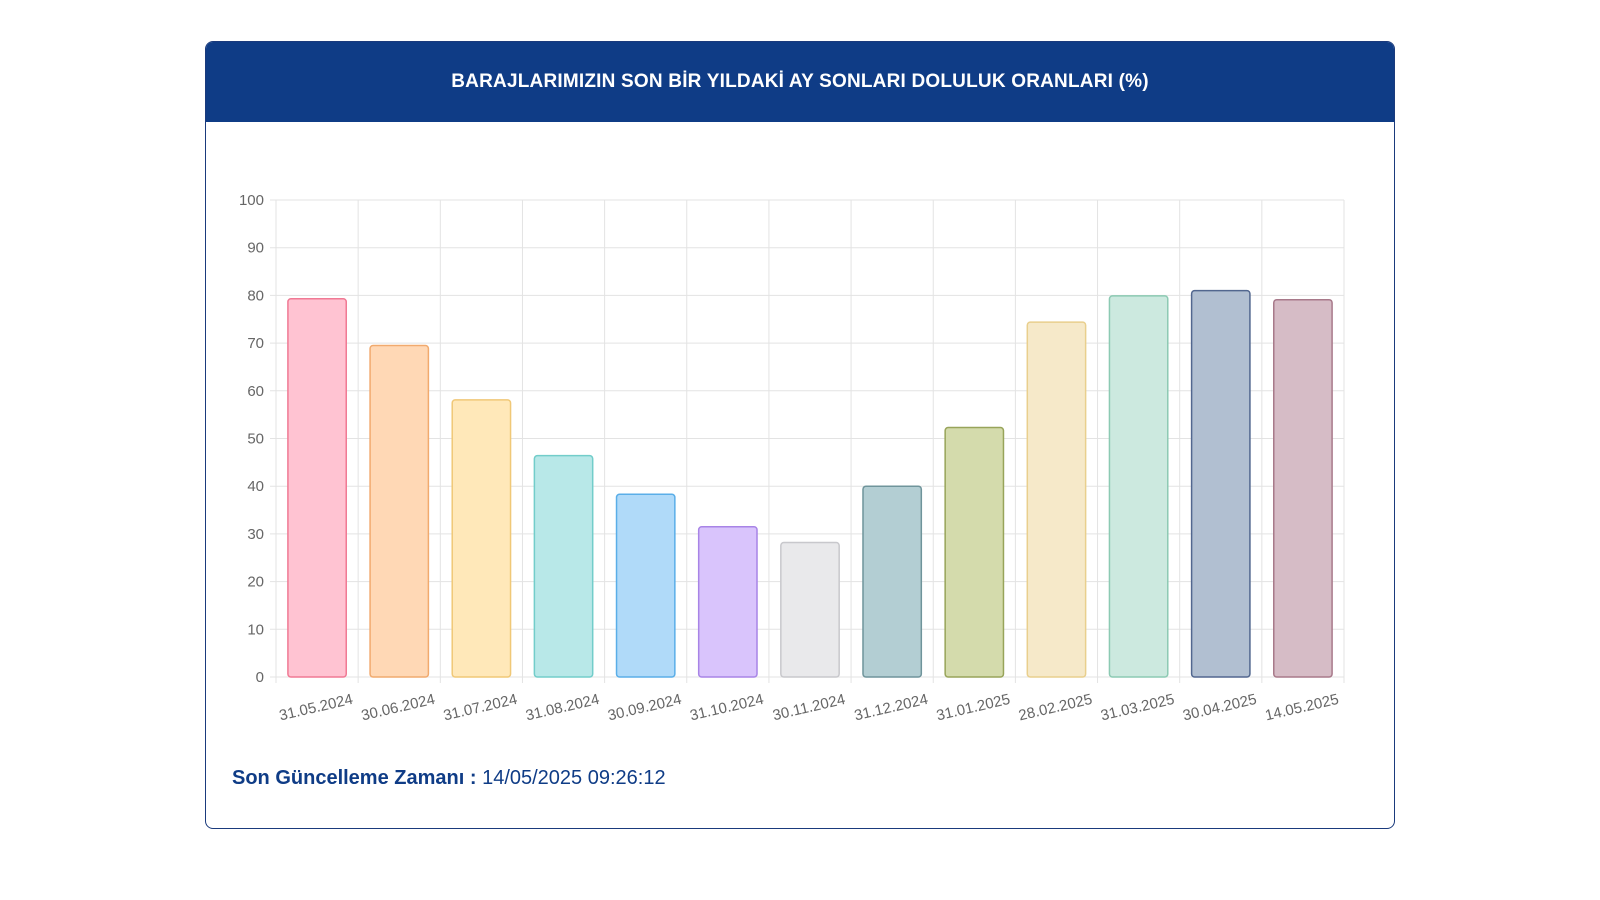 Image resolution: width=1600 pixels, height=900 pixels. Describe the element at coordinates (255, 343) in the screenshot. I see `y-tick-label: 70` at that location.